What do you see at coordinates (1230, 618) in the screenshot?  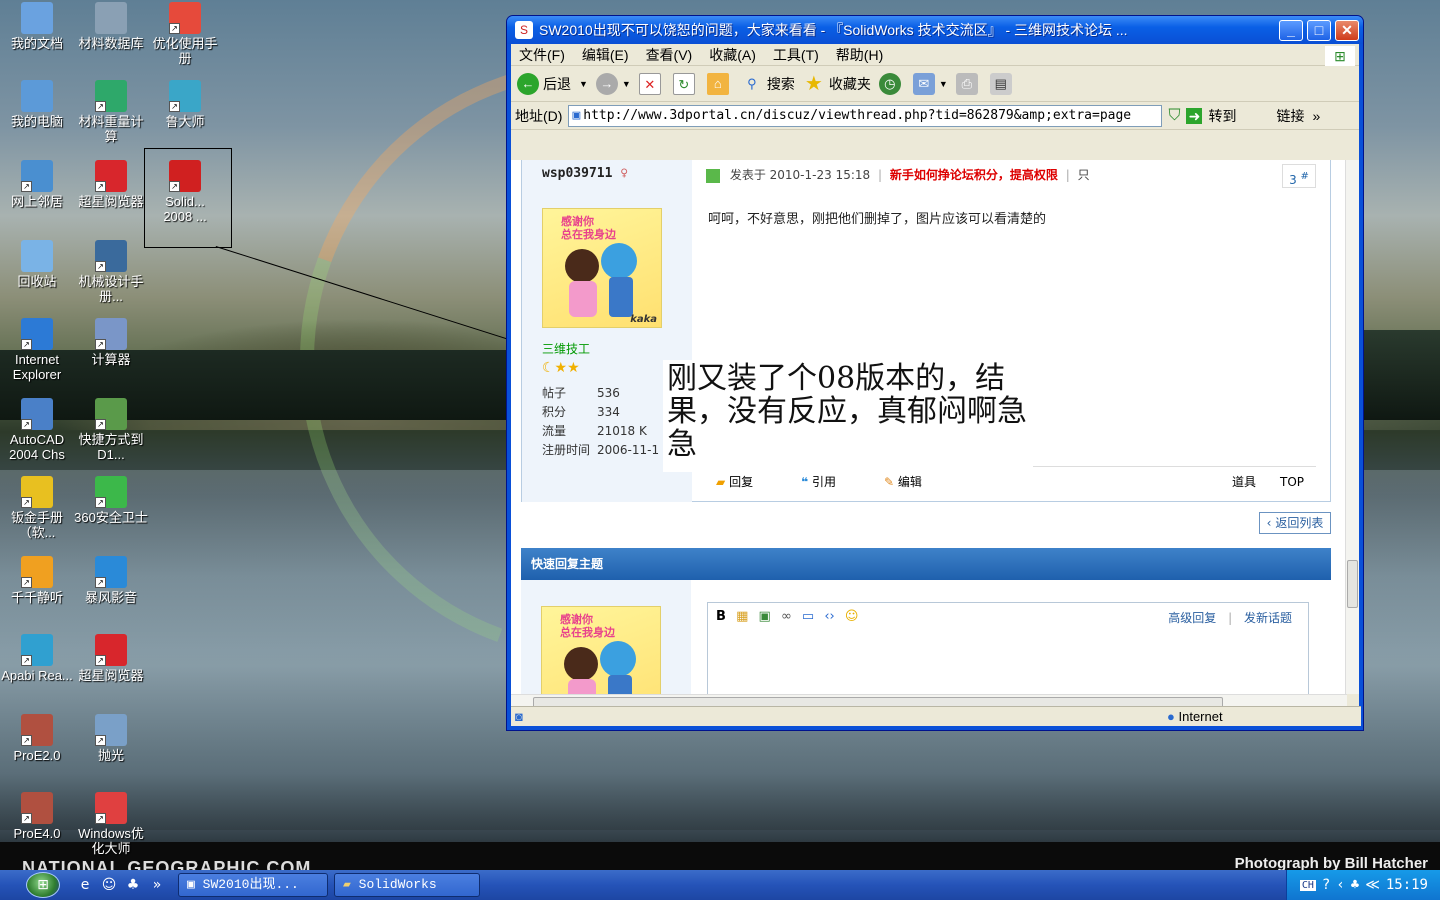 I see `editor-links: 高级回复 | 发新话题` at bounding box center [1230, 618].